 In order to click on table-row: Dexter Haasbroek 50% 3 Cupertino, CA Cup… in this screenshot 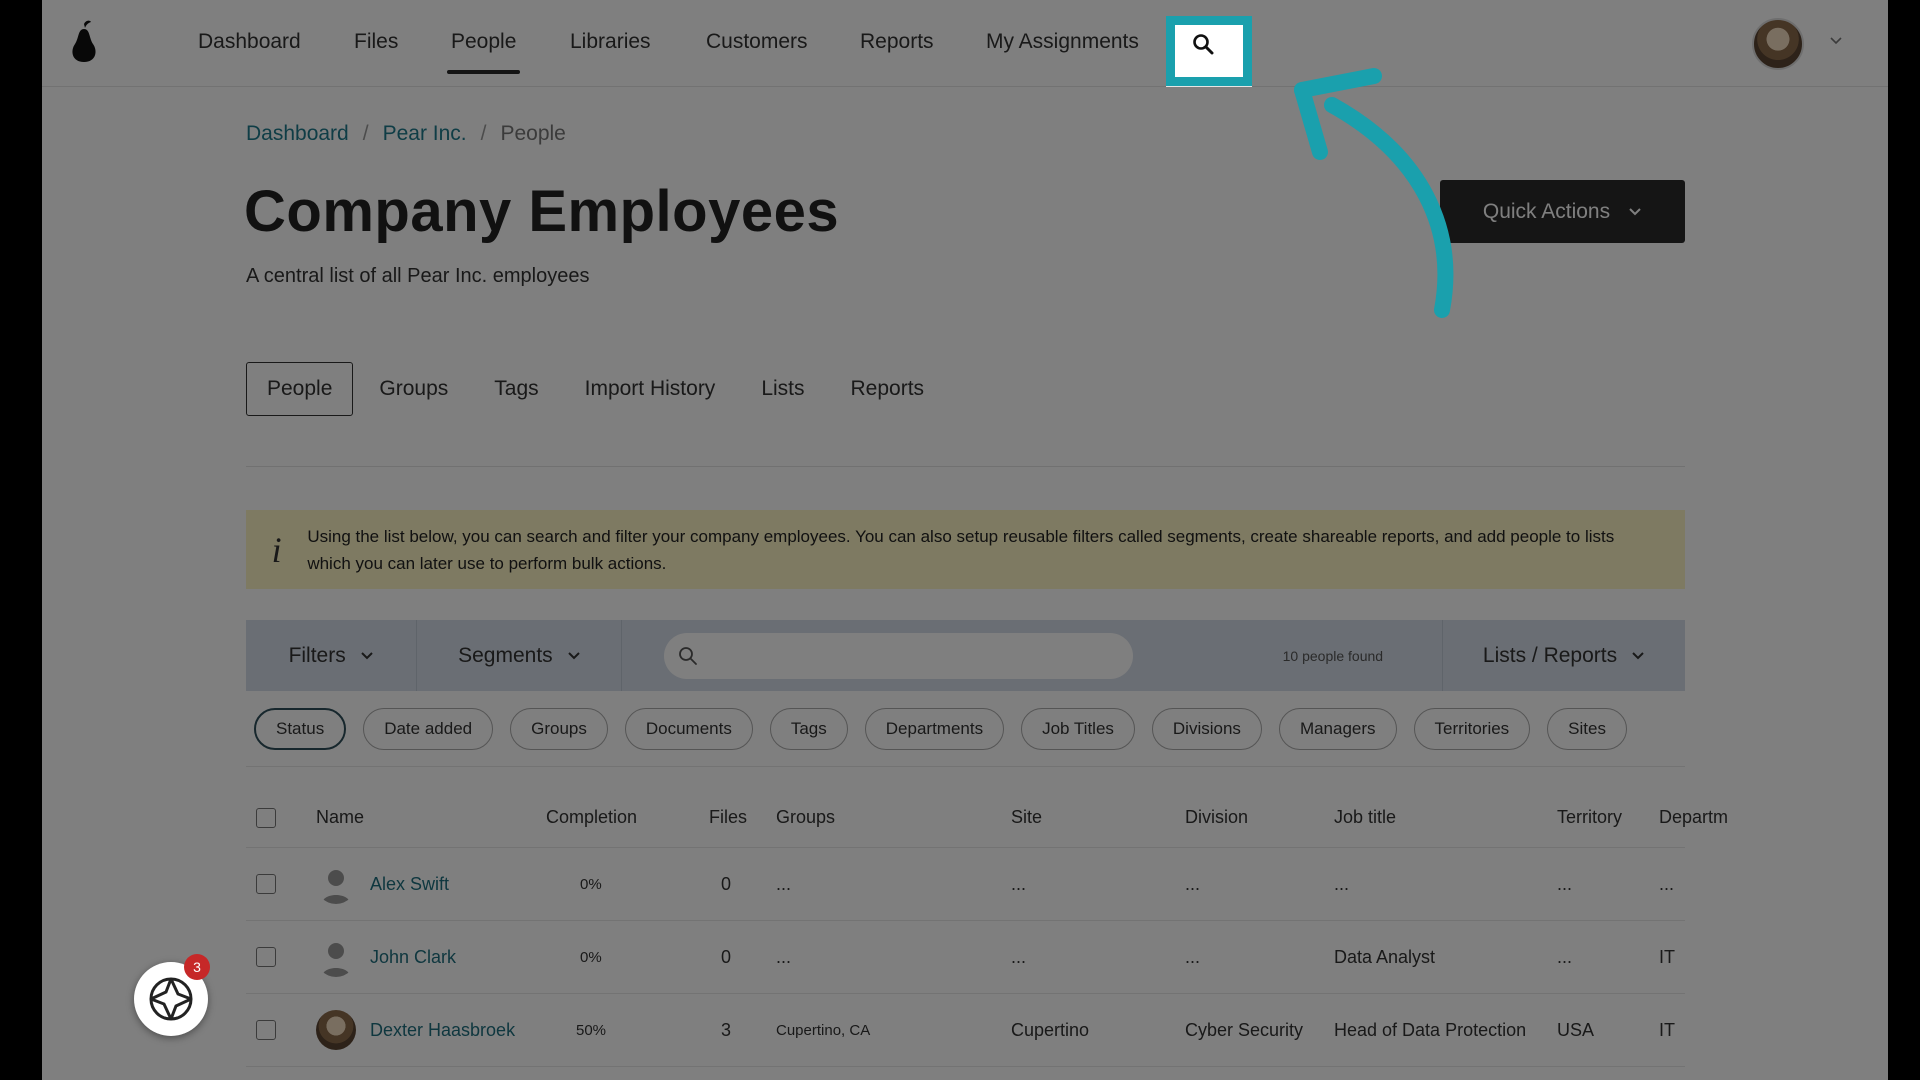, I will do `click(965, 1030)`.